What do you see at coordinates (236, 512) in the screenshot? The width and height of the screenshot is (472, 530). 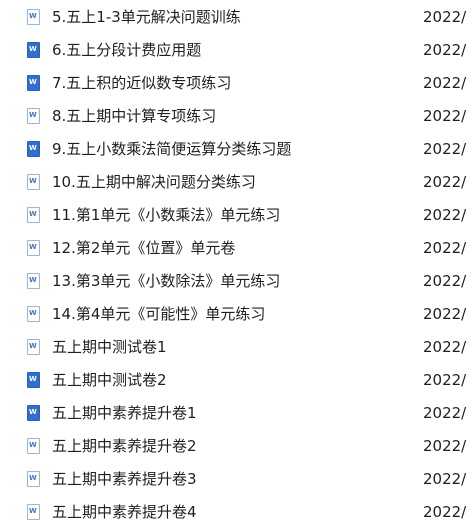 I see `file-row: 五上期中素养提升卷4 2022/` at bounding box center [236, 512].